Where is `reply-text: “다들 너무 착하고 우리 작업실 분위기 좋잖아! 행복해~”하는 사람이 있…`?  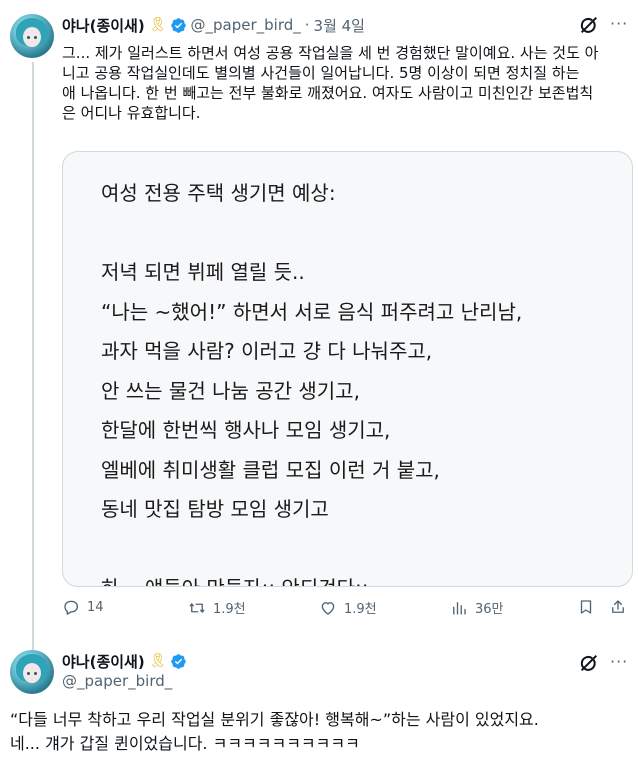 reply-text: “다들 너무 착하고 우리 작업실 분위기 좋잖아! 행복해~”하는 사람이 있… is located at coordinates (274, 731).